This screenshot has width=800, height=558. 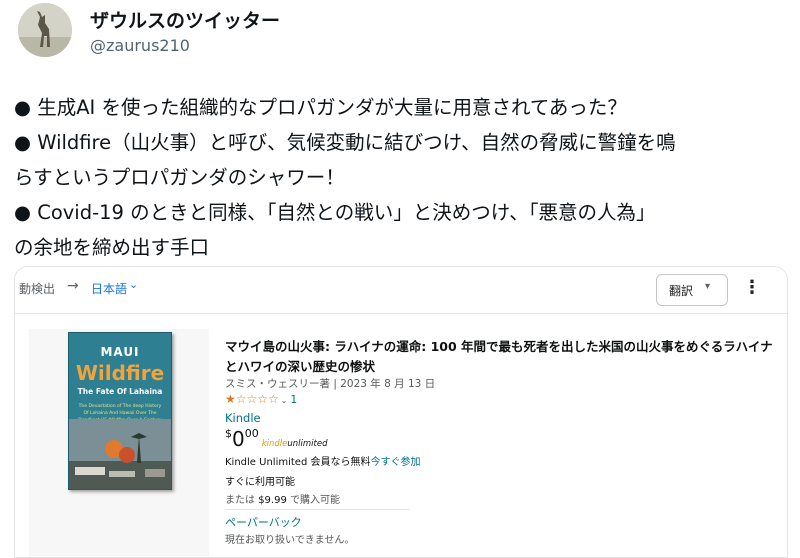 What do you see at coordinates (120, 391) in the screenshot?
I see `cover-subtitle: The Fate Of Lahaina` at bounding box center [120, 391].